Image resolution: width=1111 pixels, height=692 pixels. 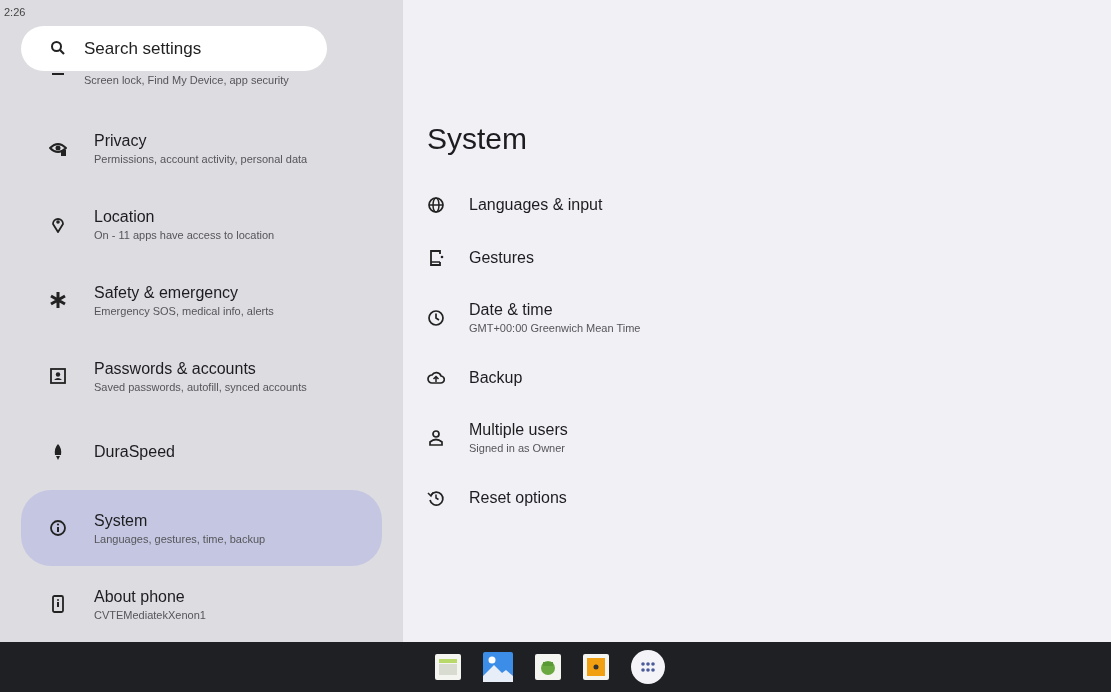 I want to click on app-drawer-icon, so click(x=647, y=667).